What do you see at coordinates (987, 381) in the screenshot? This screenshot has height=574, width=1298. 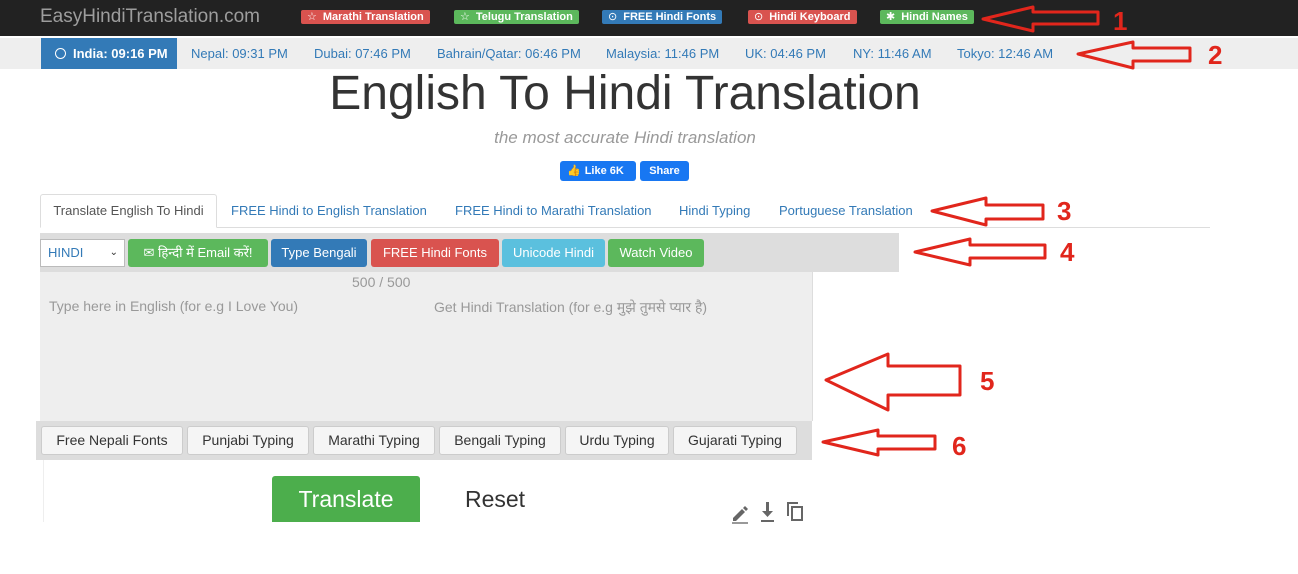 I see `annotation-label-5: 5` at bounding box center [987, 381].